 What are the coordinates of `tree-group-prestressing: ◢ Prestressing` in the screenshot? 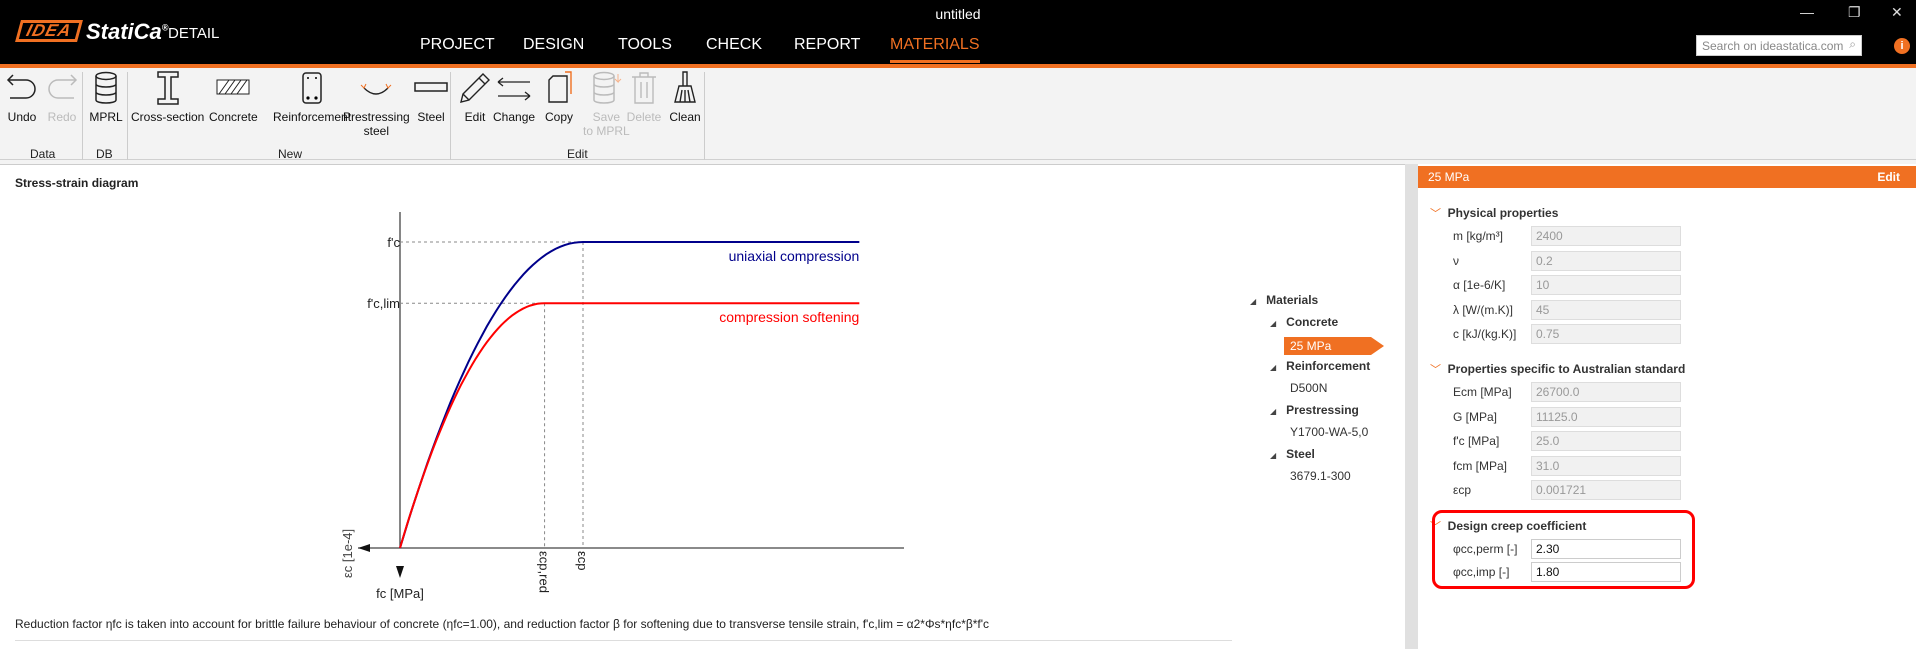 It's located at (1317, 414).